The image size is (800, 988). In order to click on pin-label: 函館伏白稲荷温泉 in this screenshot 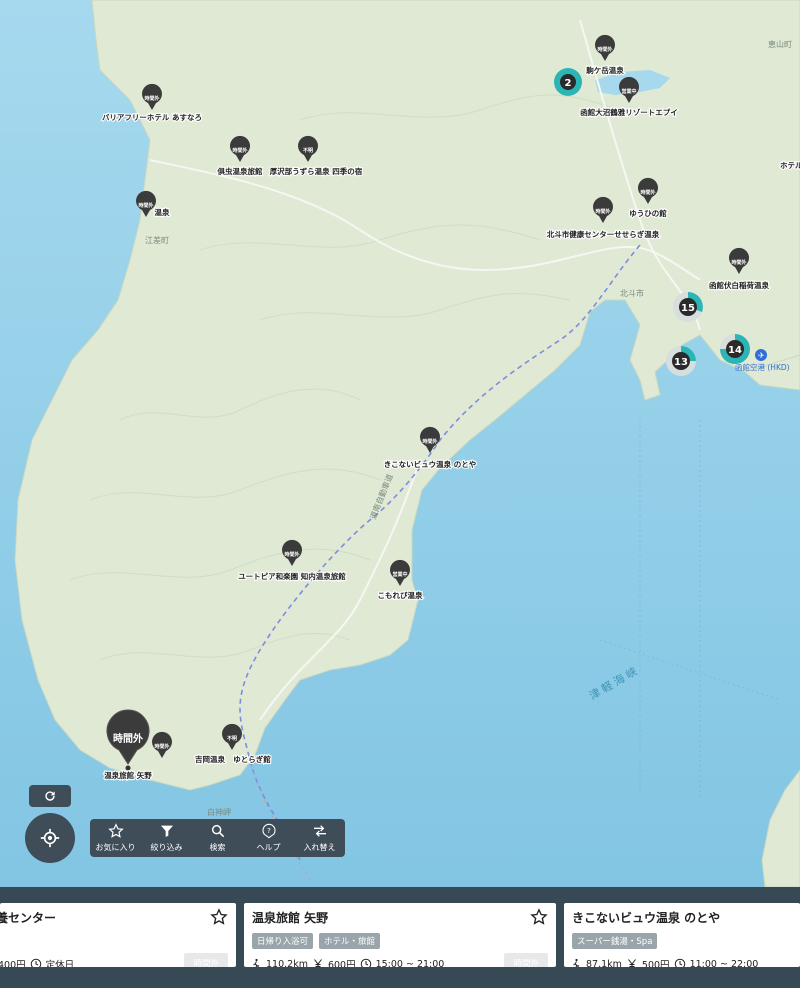, I will do `click(739, 285)`.